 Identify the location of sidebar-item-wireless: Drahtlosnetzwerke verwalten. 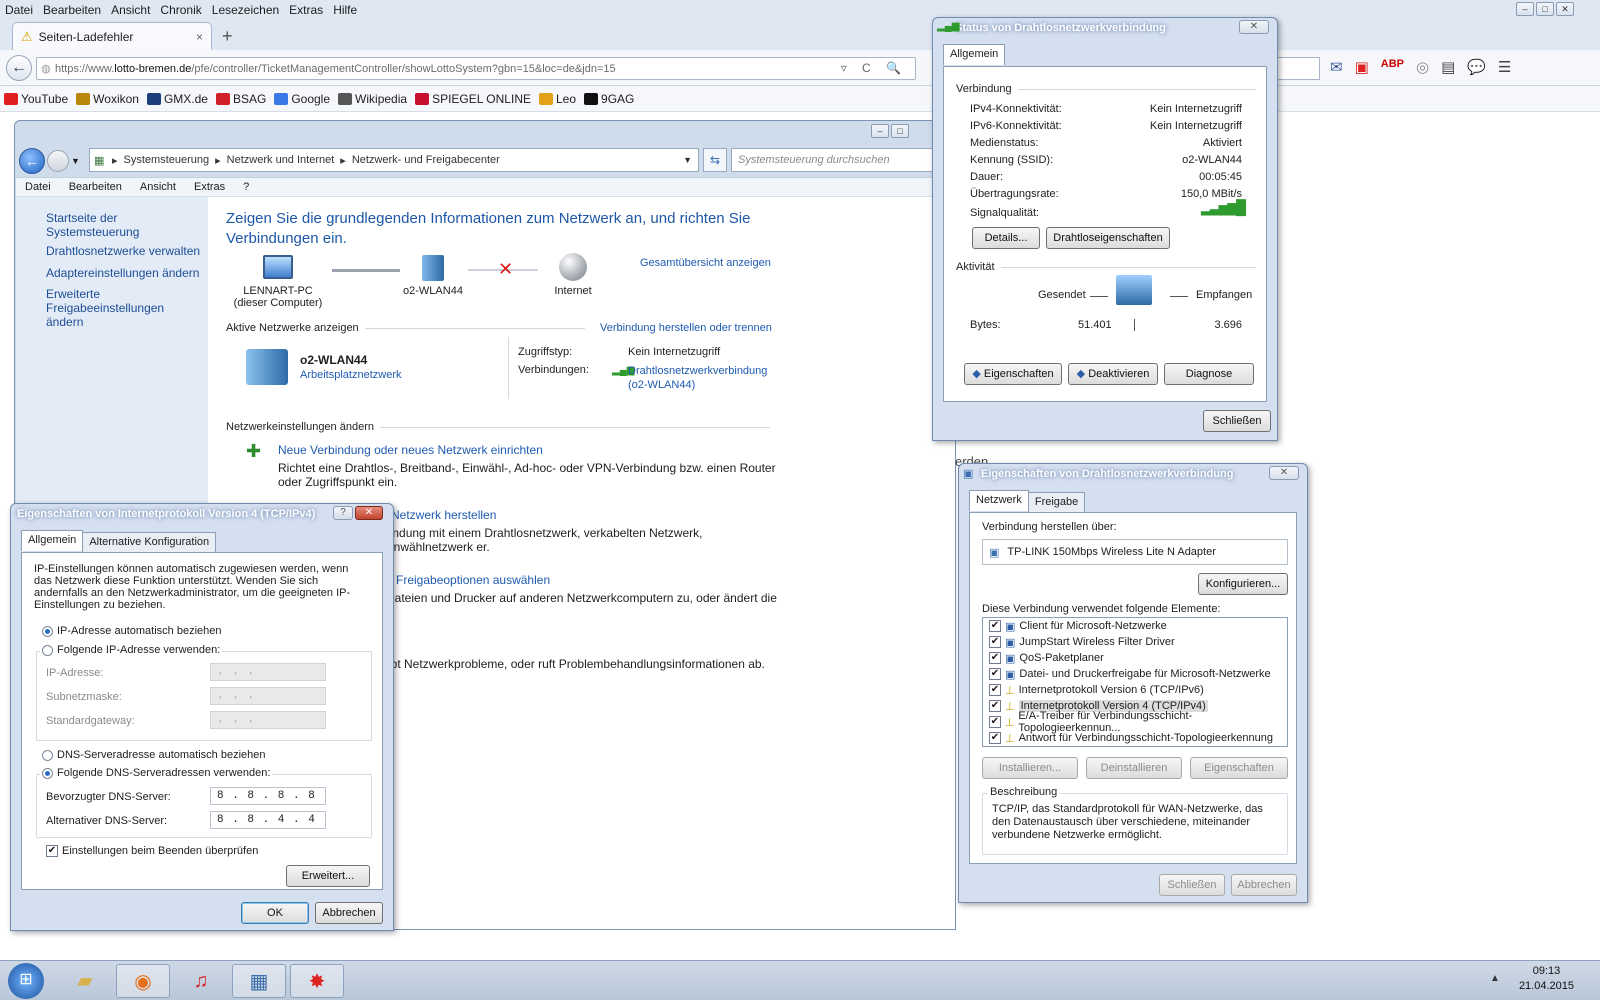
(108, 251).